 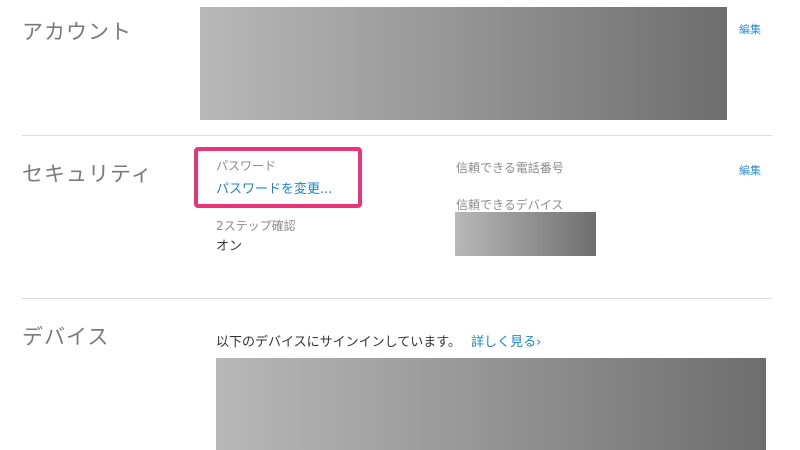 I want to click on divider-security-devices, so click(x=397, y=298).